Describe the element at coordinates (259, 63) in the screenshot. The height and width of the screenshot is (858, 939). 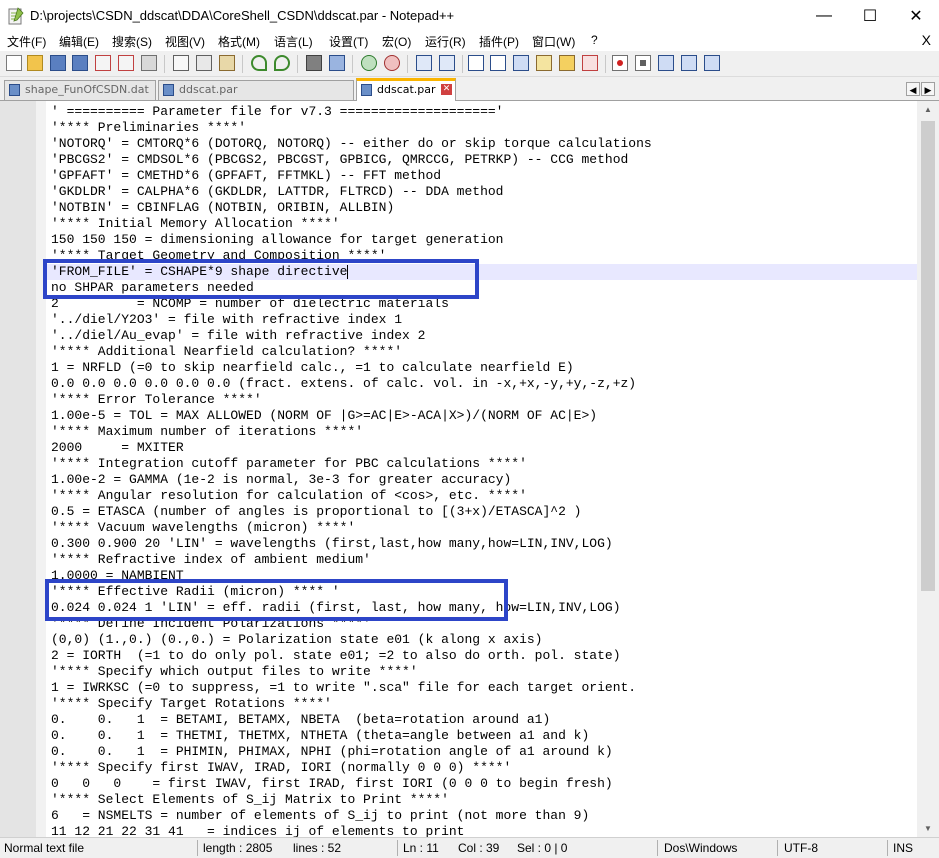
I see `undo-icon` at that location.